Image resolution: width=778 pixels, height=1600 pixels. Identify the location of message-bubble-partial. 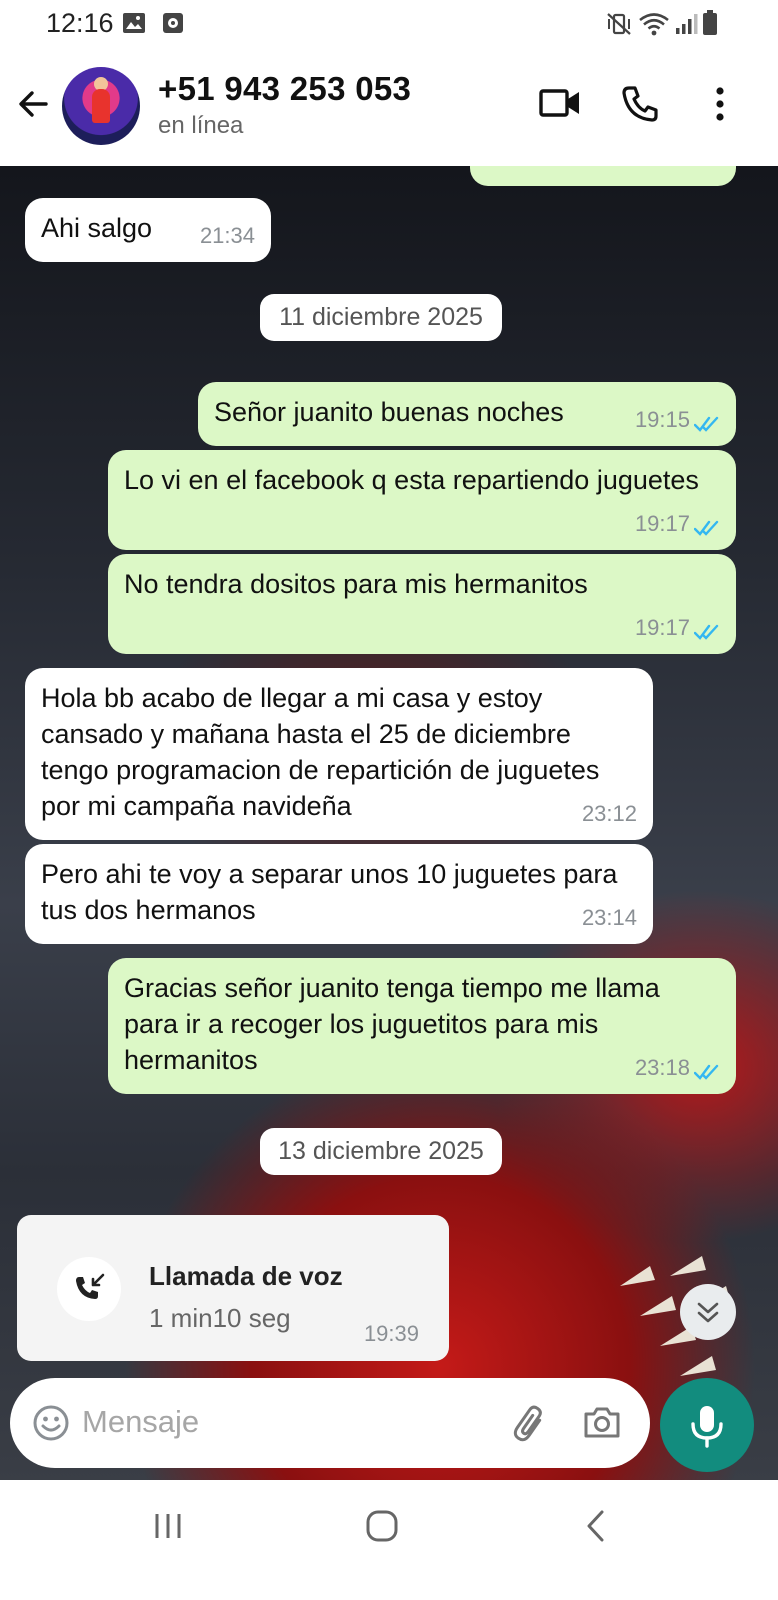
(603, 176).